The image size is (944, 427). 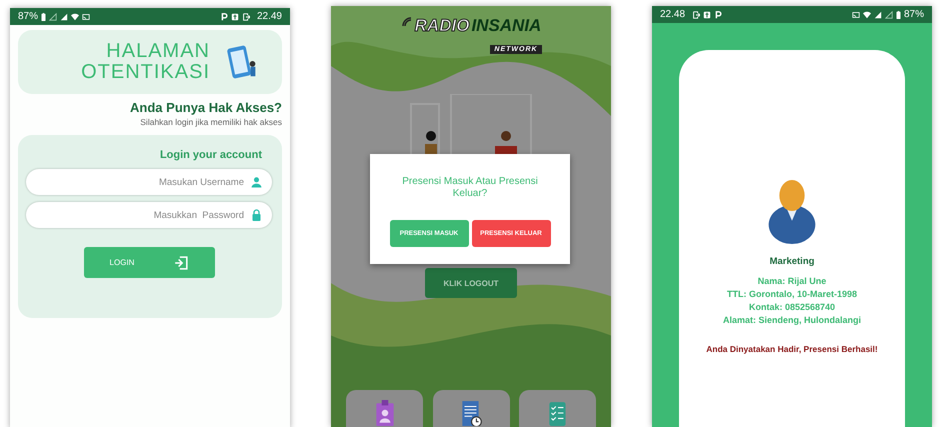 I want to click on lock-icon, so click(x=256, y=215).